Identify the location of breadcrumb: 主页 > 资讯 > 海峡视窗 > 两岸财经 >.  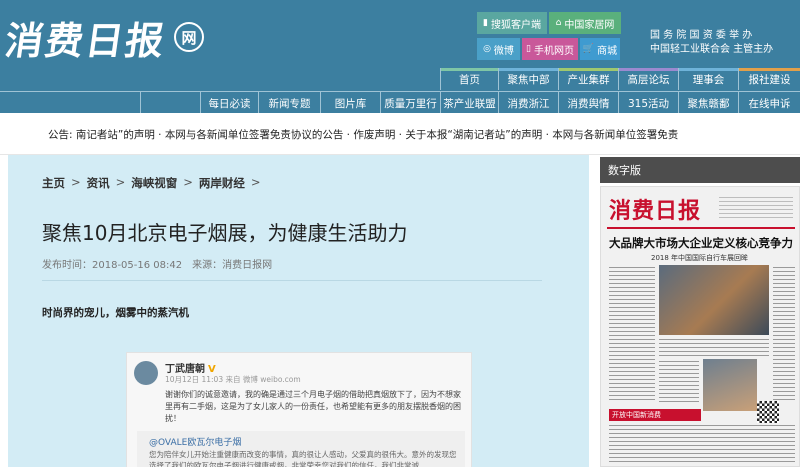
(151, 183).